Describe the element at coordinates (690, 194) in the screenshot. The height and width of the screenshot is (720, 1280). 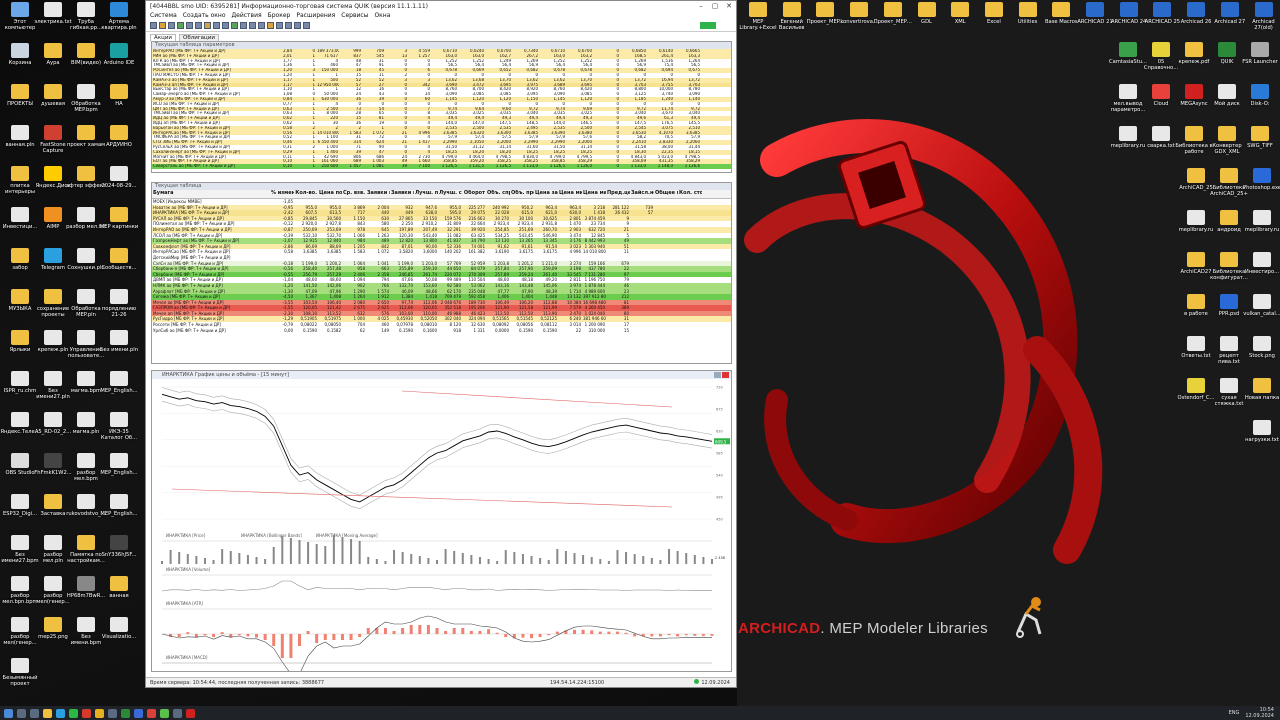
I see `column-header: Кол. стороны` at that location.